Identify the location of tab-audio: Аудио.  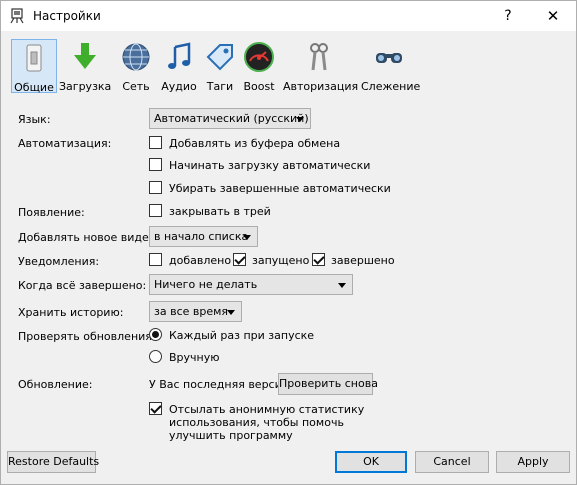
(179, 66).